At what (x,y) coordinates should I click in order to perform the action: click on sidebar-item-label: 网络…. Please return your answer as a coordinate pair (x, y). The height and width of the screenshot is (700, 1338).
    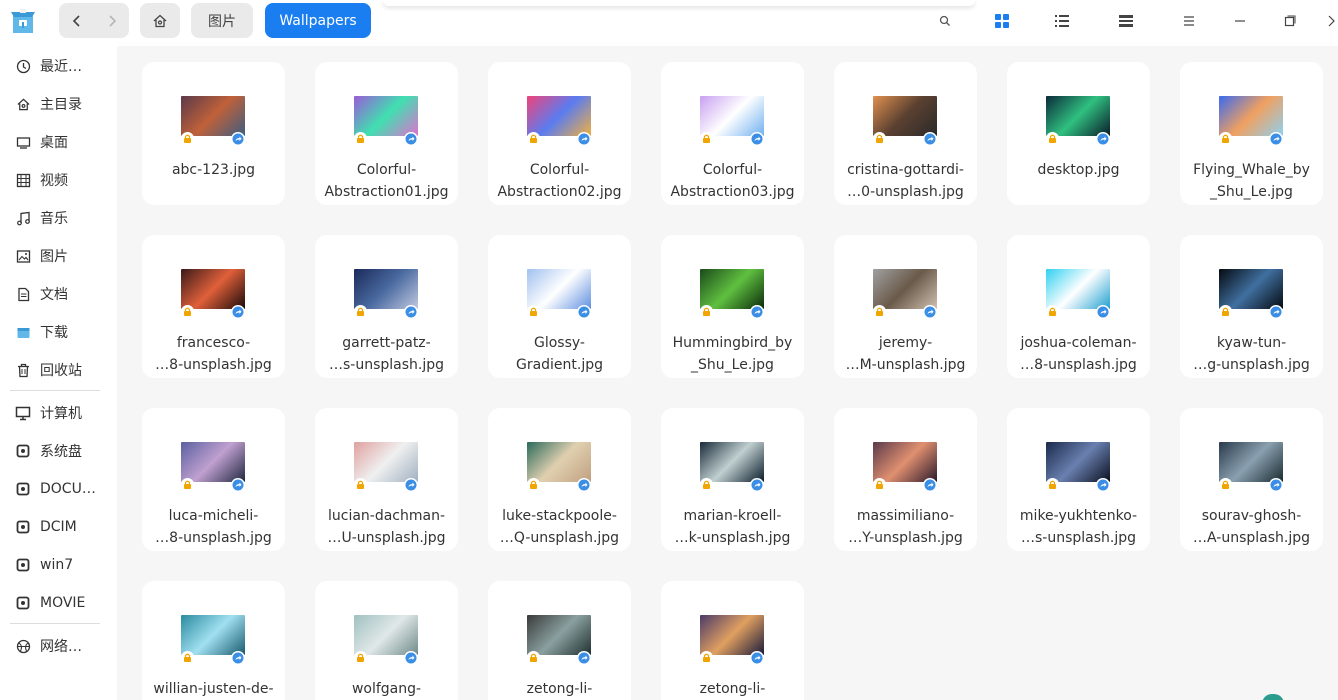
    Looking at the image, I should click on (61, 647).